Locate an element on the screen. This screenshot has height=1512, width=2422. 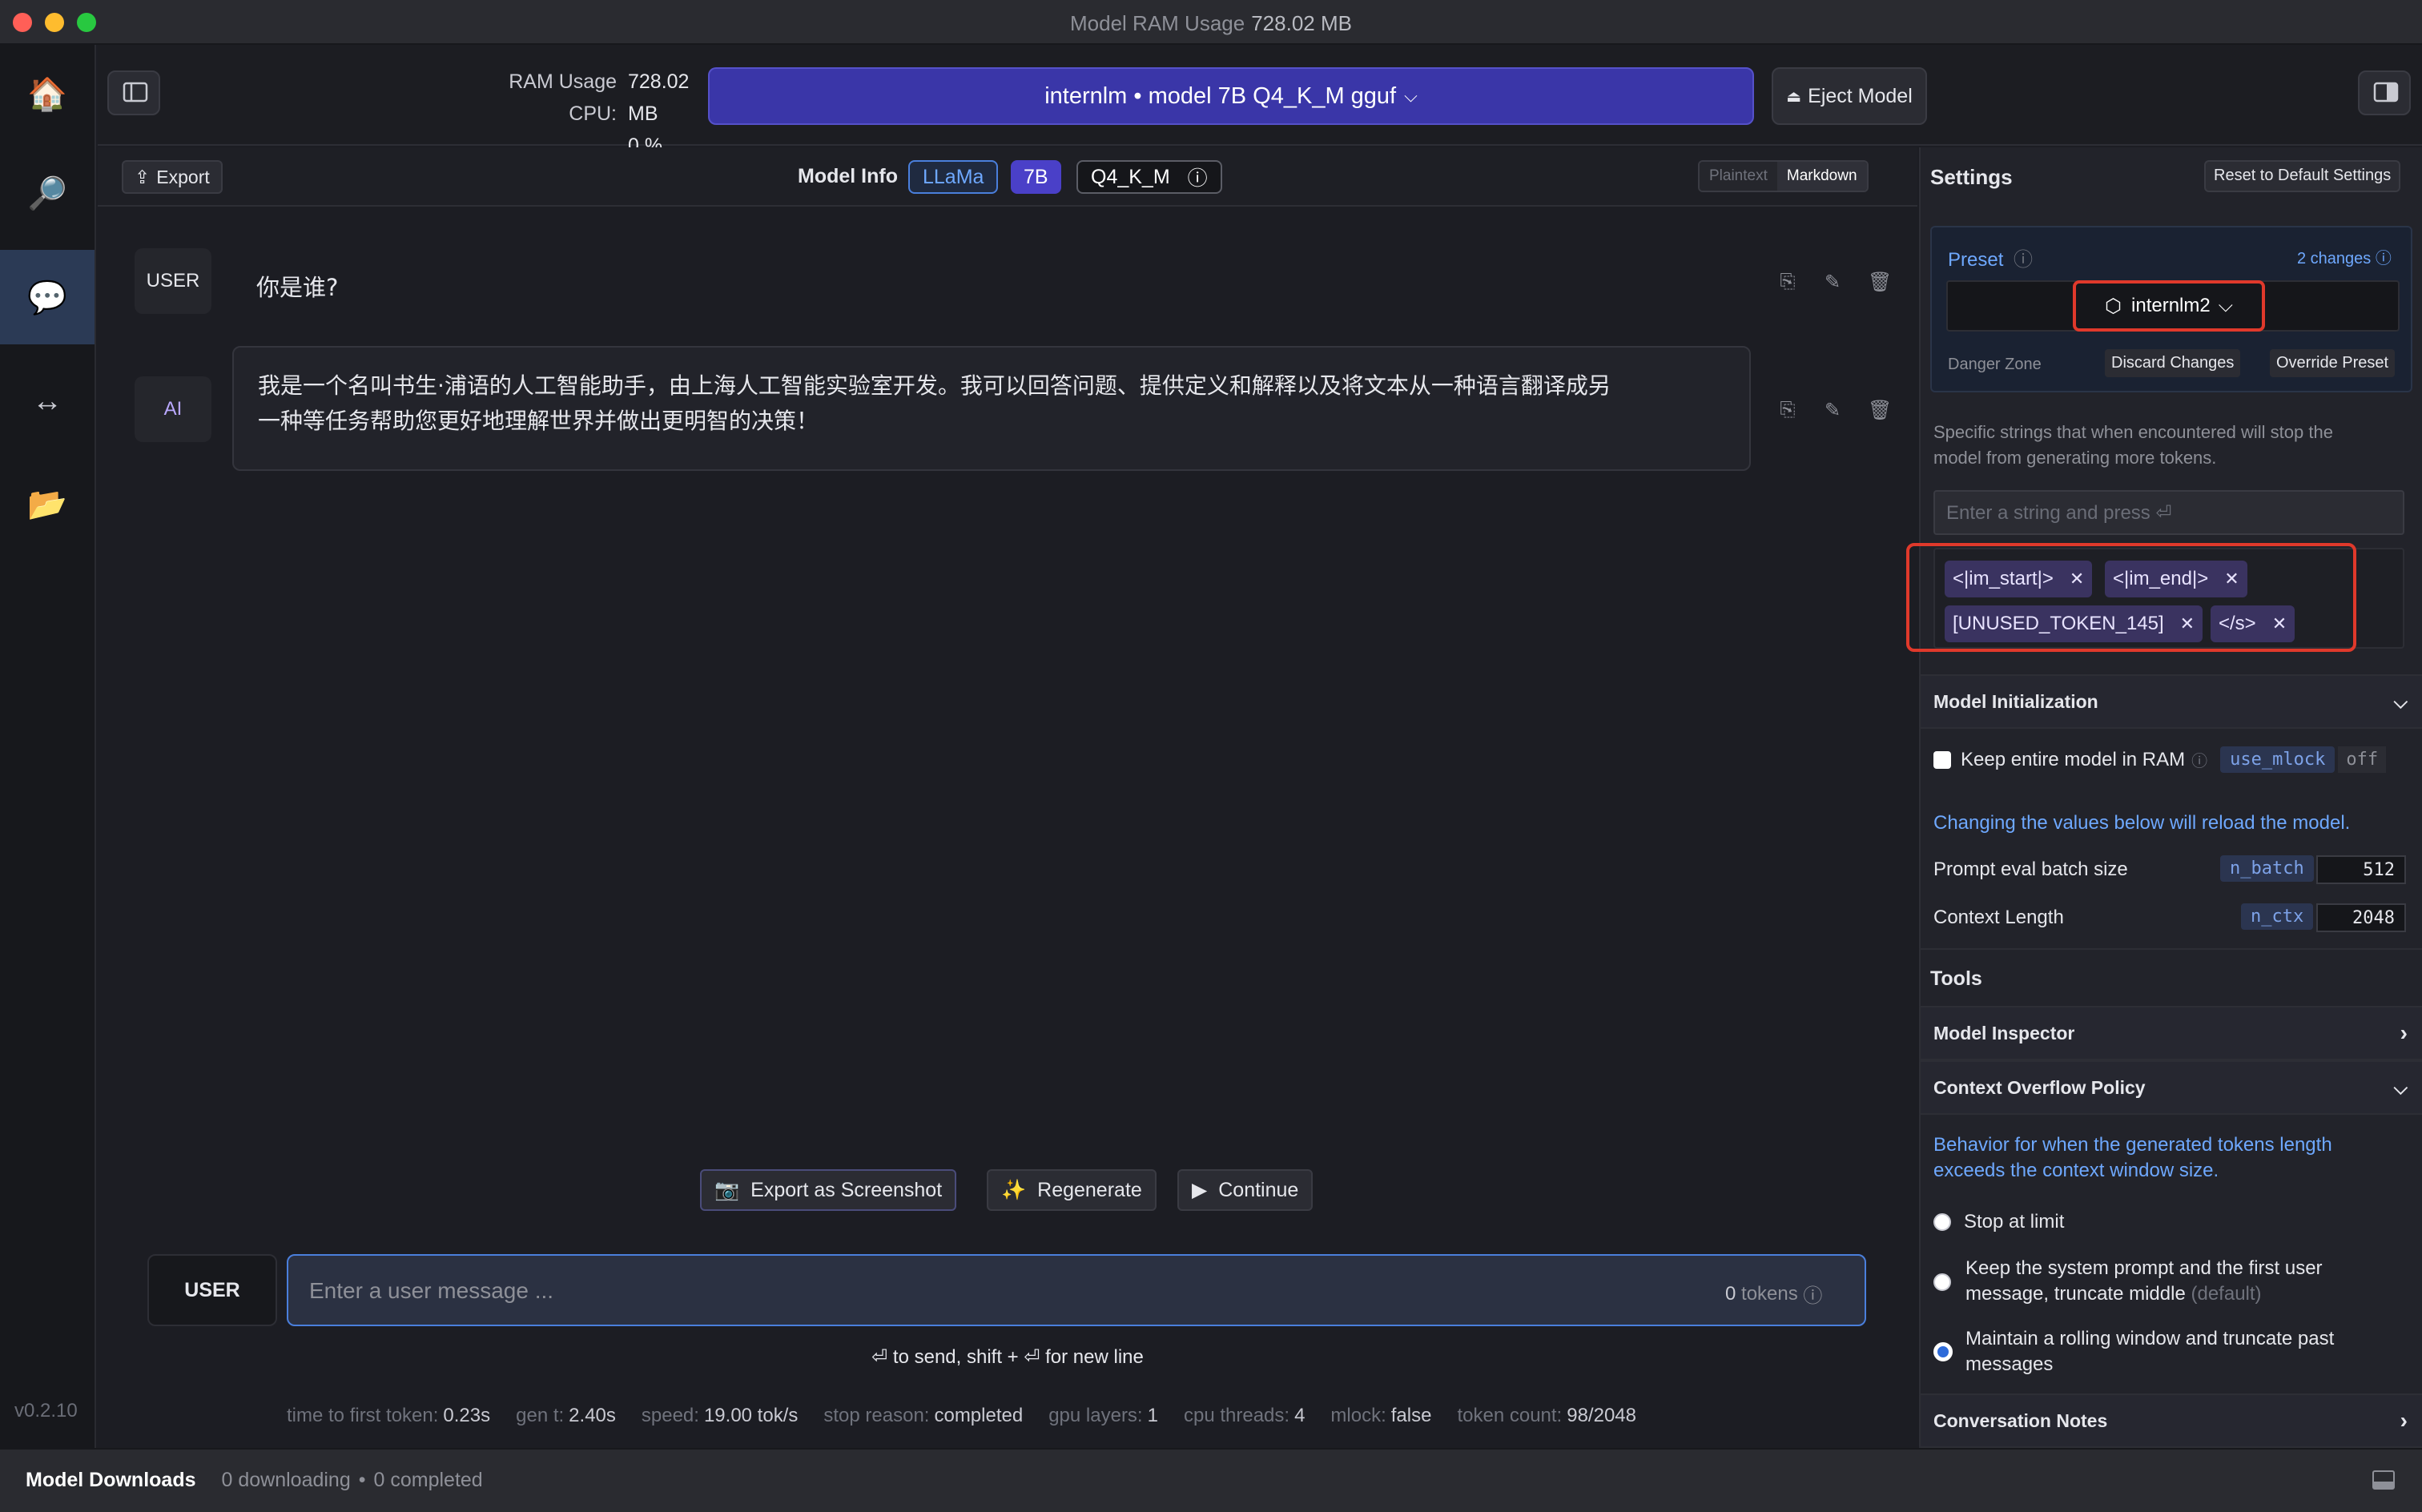
chevron-down-icon: ⌵ is located at coordinates (2400, 701).